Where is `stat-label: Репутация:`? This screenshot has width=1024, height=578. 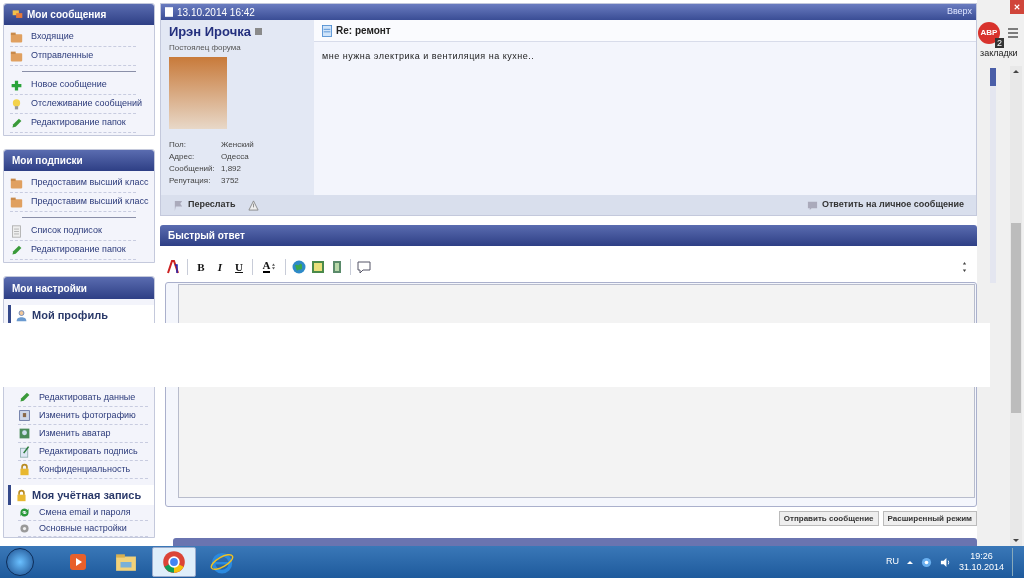
stat-label: Репутация: is located at coordinates (190, 180).